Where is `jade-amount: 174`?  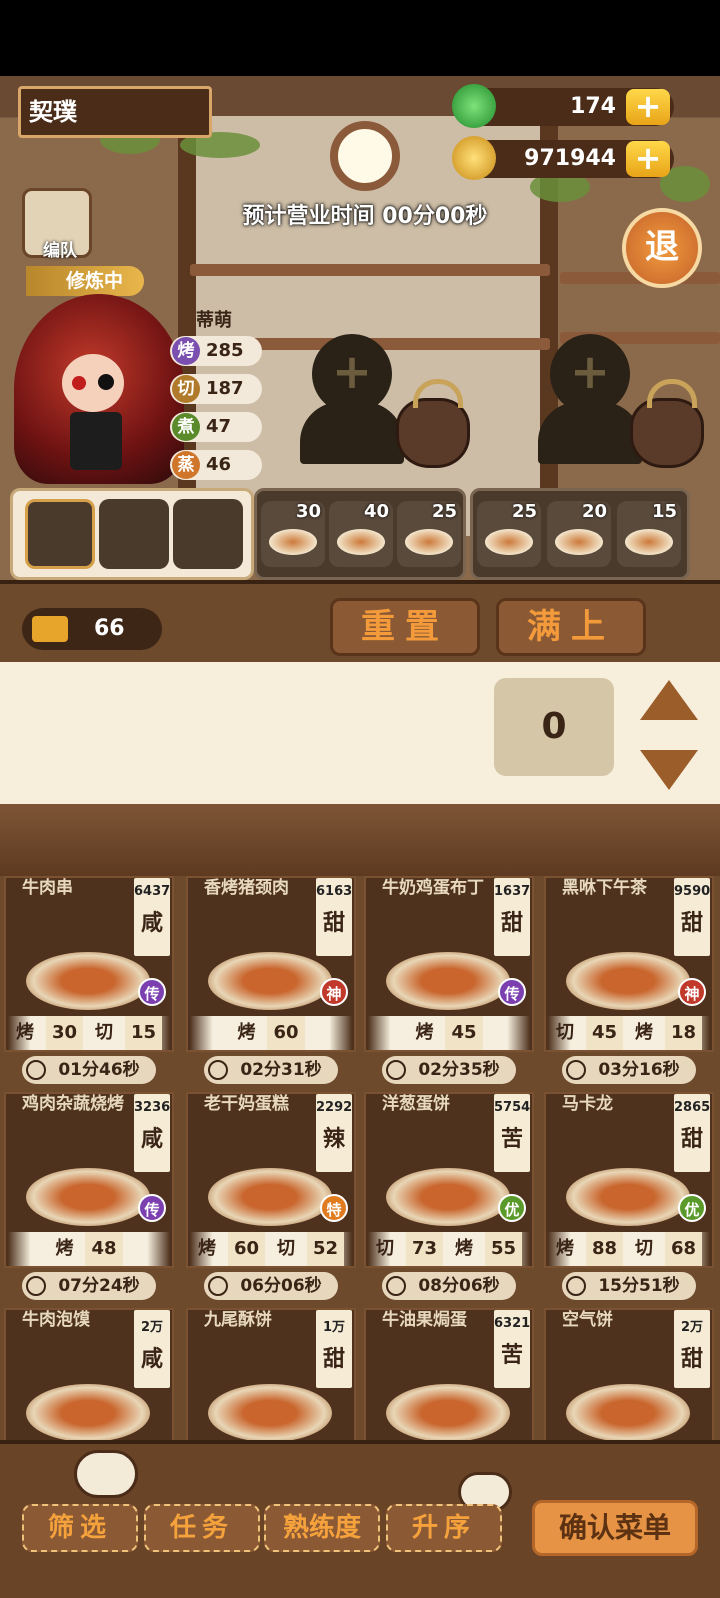
jade-amount: 174 is located at coordinates (593, 106).